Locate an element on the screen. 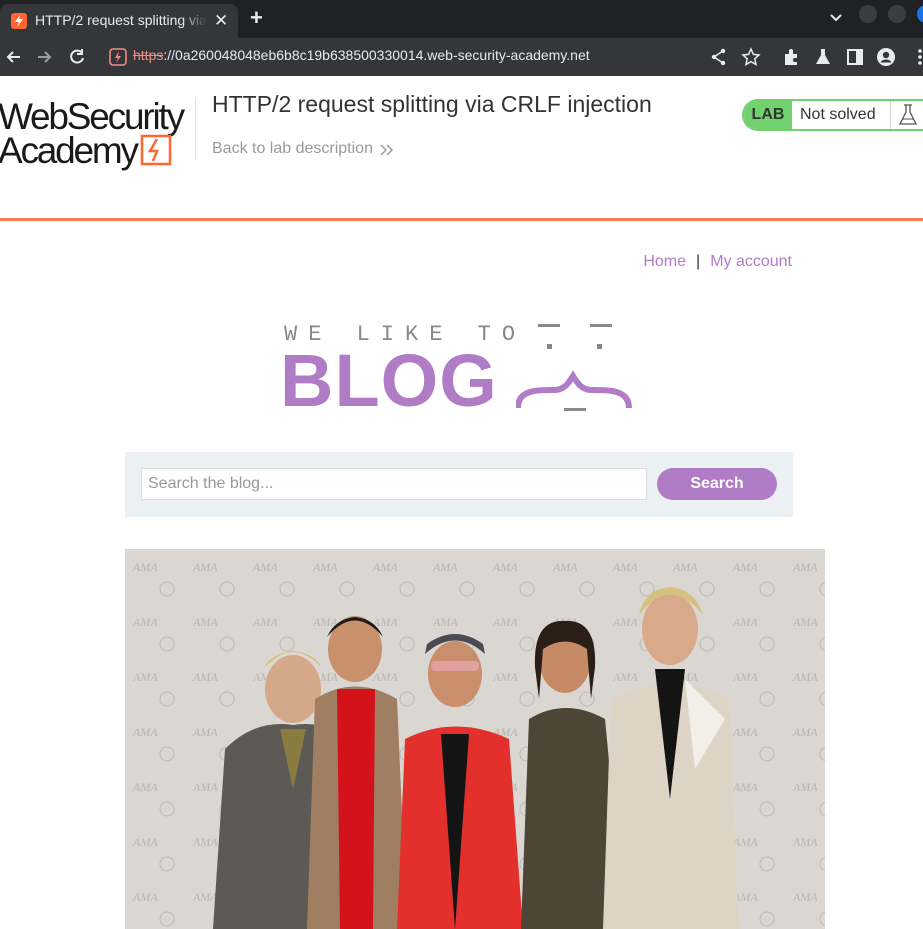  blog-banner: WE LIKE TO BLOG is located at coordinates (460, 368).